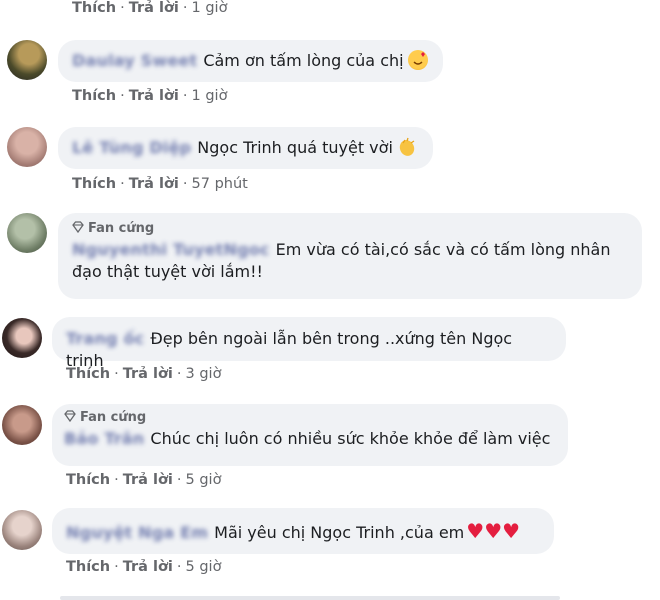 Image resolution: width=660 pixels, height=600 pixels. I want to click on comment-text: Cảm ơn tấm lòng của chị, so click(303, 60).